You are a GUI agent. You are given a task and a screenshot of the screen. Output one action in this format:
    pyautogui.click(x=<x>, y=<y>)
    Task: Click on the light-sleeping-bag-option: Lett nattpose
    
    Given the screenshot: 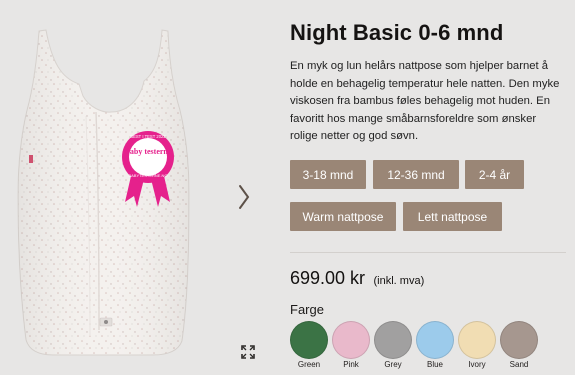 What is the action you would take?
    pyautogui.click(x=452, y=216)
    